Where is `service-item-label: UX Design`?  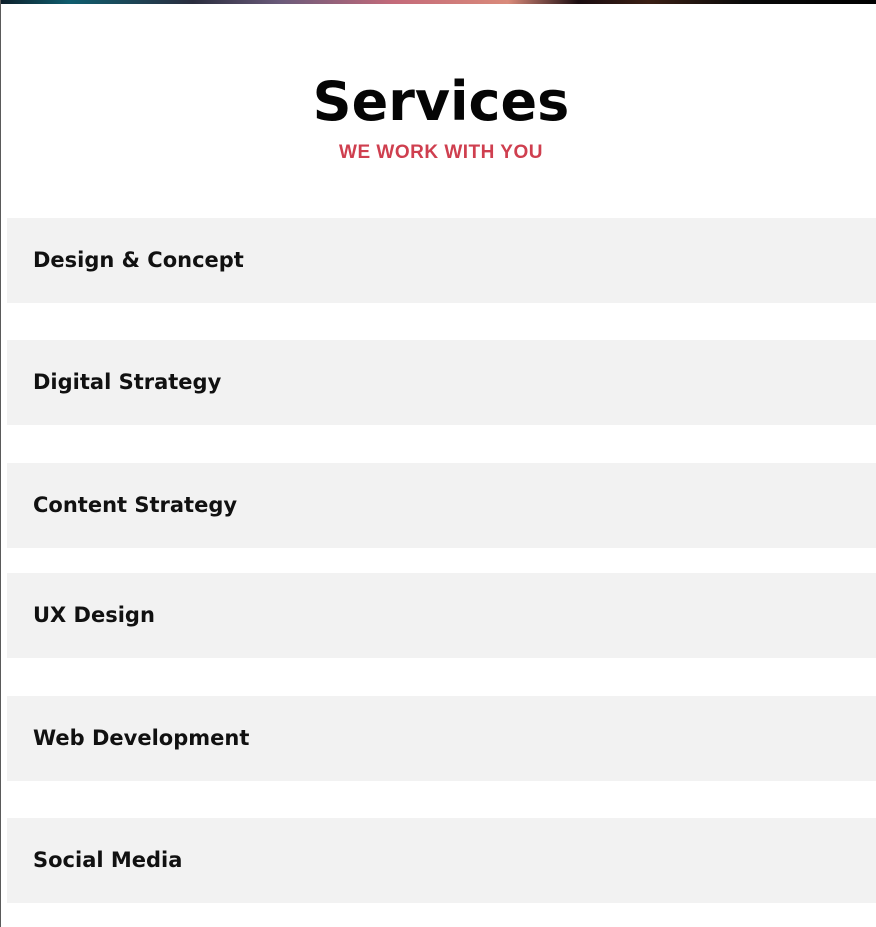
service-item-label: UX Design is located at coordinates (94, 615).